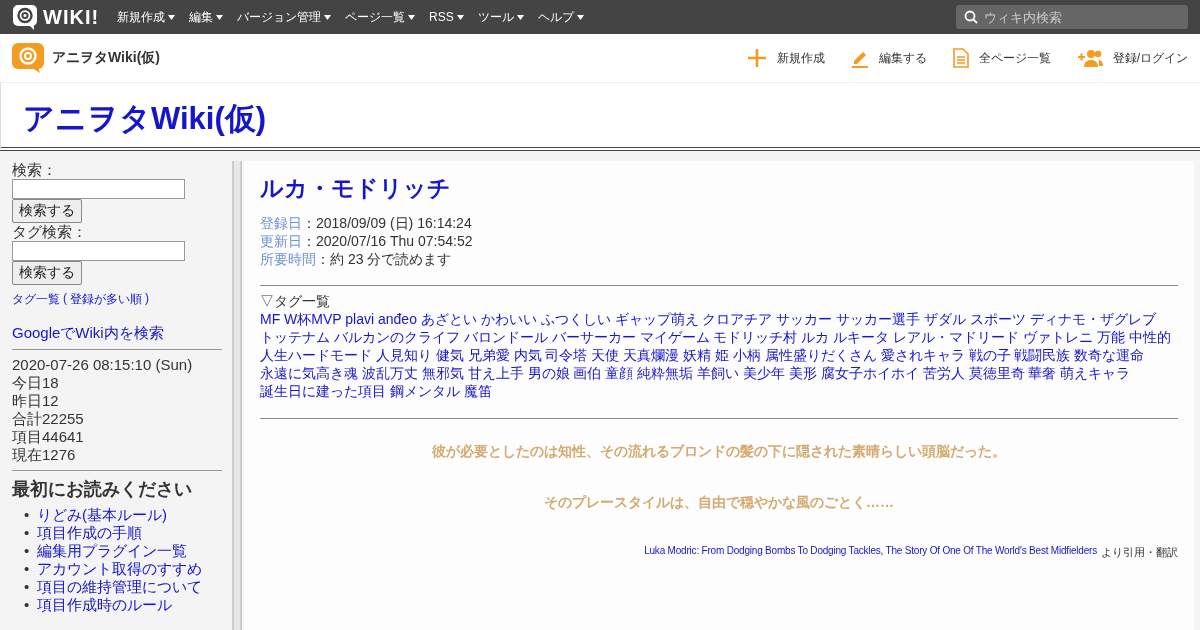  Describe the element at coordinates (746, 355) in the screenshot. I see `tag-link: 小柄` at that location.